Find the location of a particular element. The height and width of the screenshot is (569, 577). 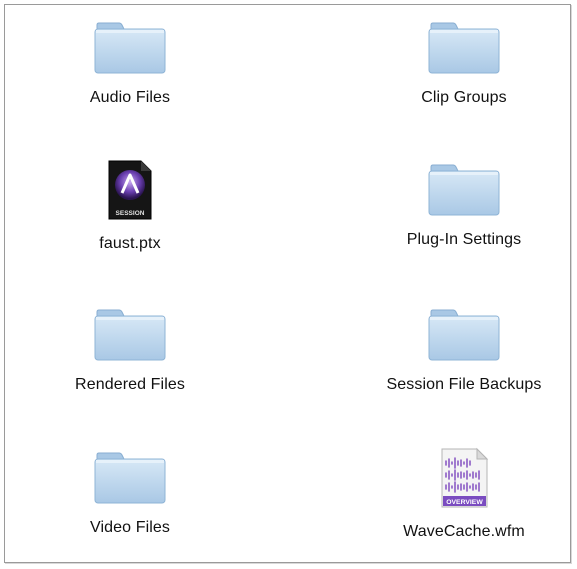

file-item-video-files: Video Files is located at coordinates (130, 491).